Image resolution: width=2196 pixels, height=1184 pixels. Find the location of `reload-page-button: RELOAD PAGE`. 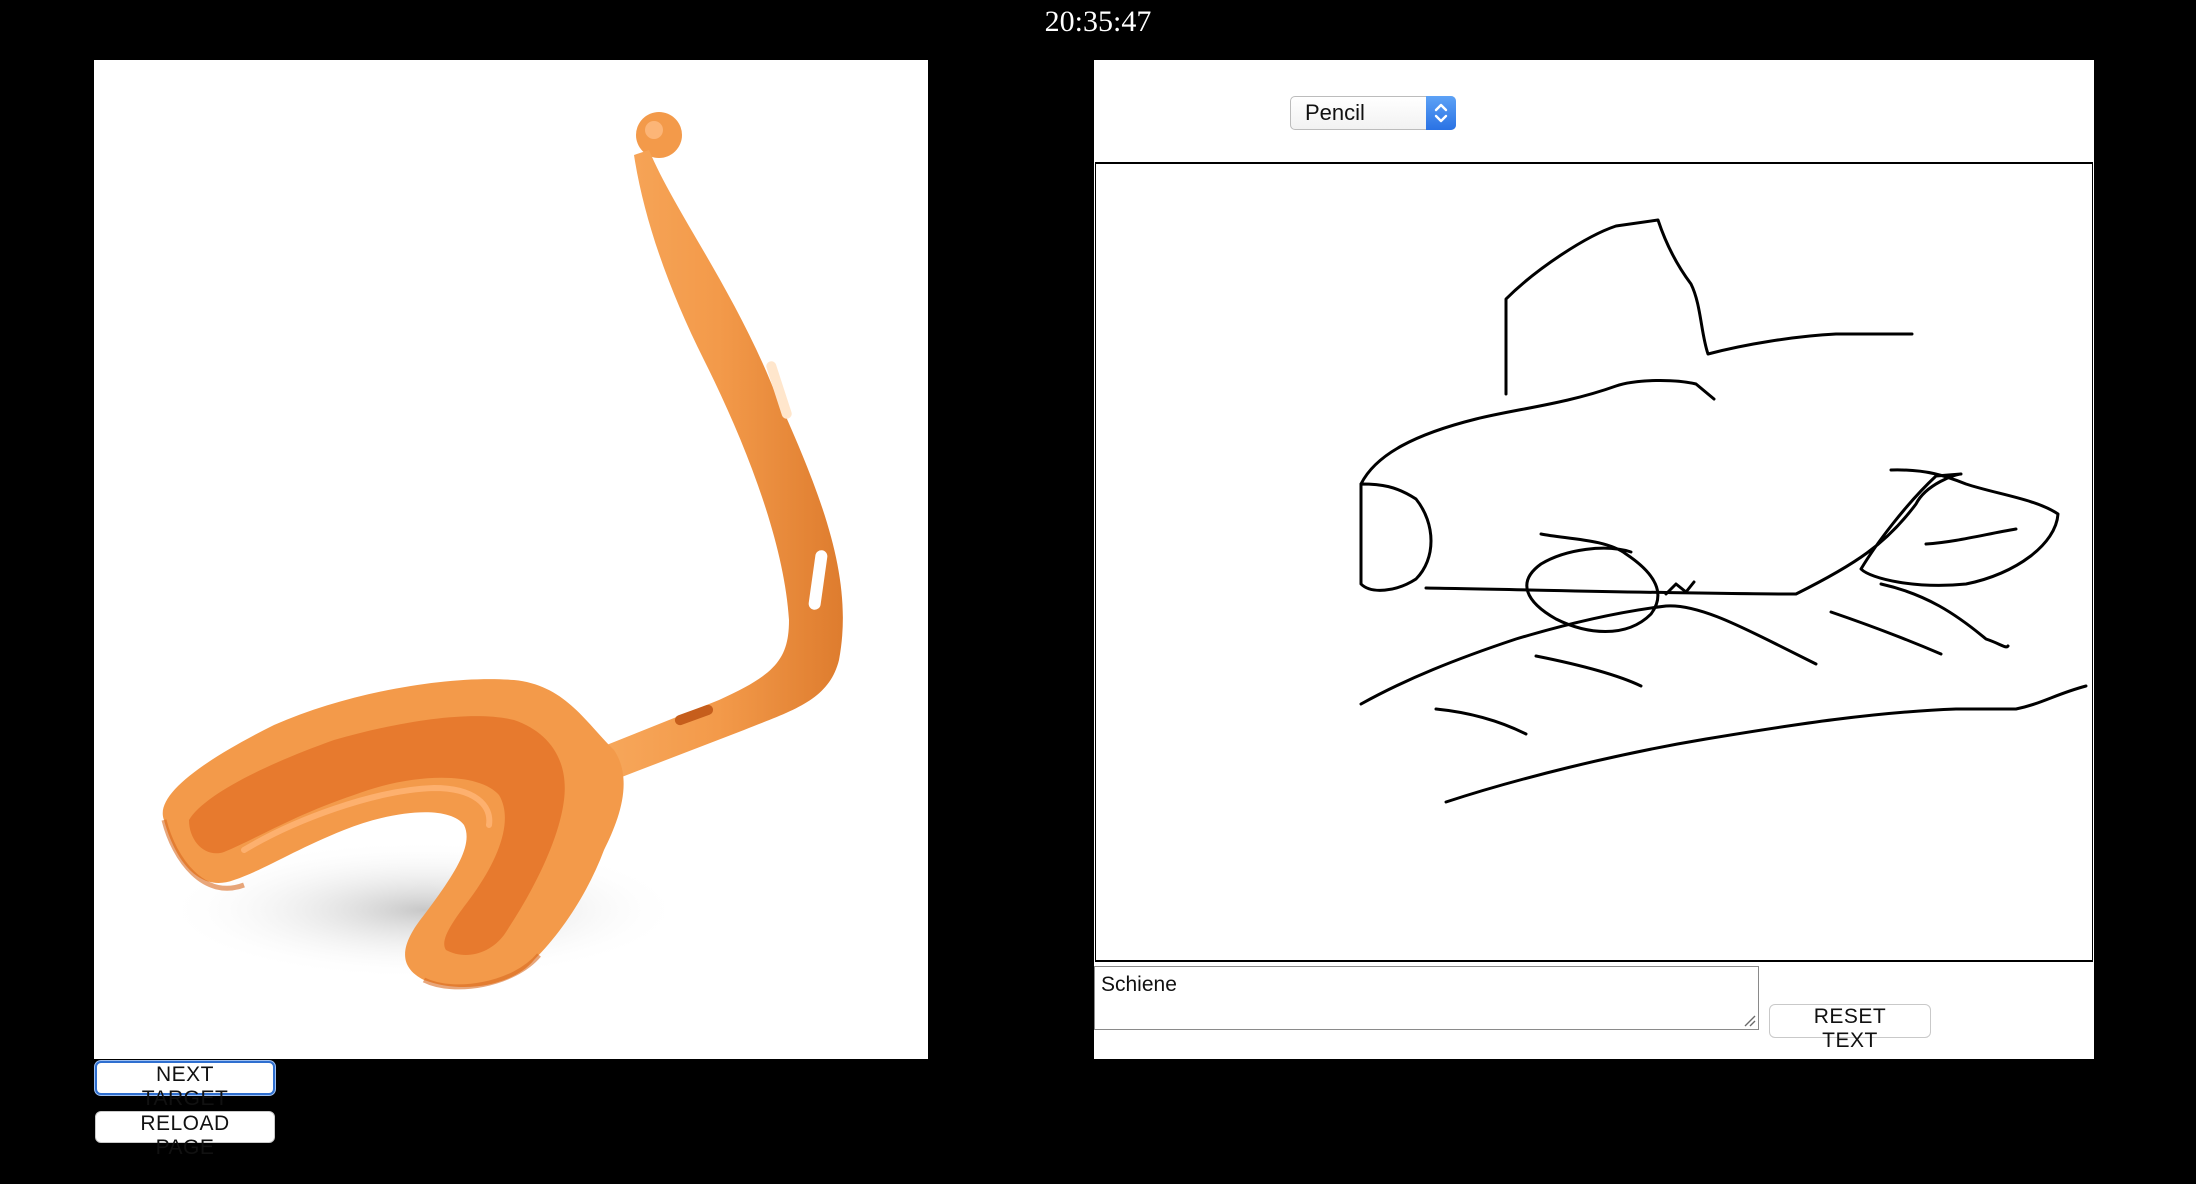

reload-page-button: RELOAD PAGE is located at coordinates (185, 1135).